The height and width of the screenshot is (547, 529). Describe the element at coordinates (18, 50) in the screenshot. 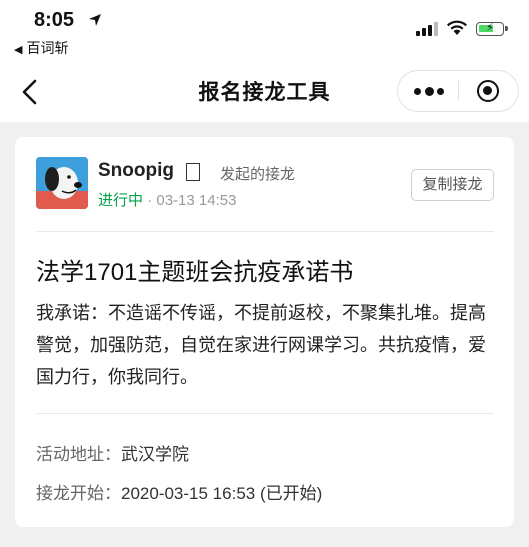

I see `back-triangle-icon: ◀` at that location.